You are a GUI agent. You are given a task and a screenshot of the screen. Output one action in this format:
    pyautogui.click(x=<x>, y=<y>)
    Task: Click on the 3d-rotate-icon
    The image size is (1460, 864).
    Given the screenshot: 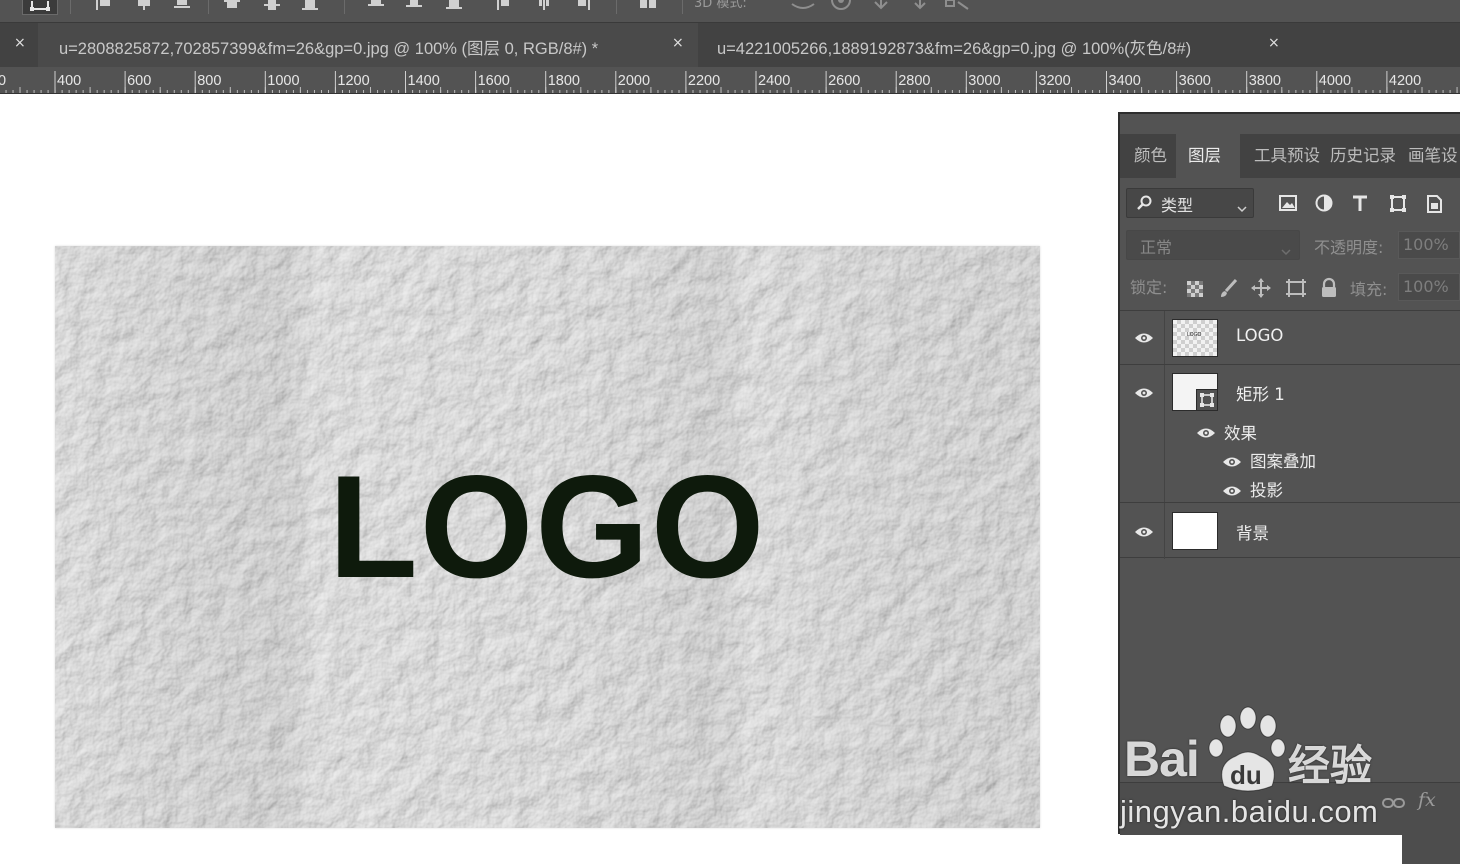 What is the action you would take?
    pyautogui.click(x=802, y=5)
    